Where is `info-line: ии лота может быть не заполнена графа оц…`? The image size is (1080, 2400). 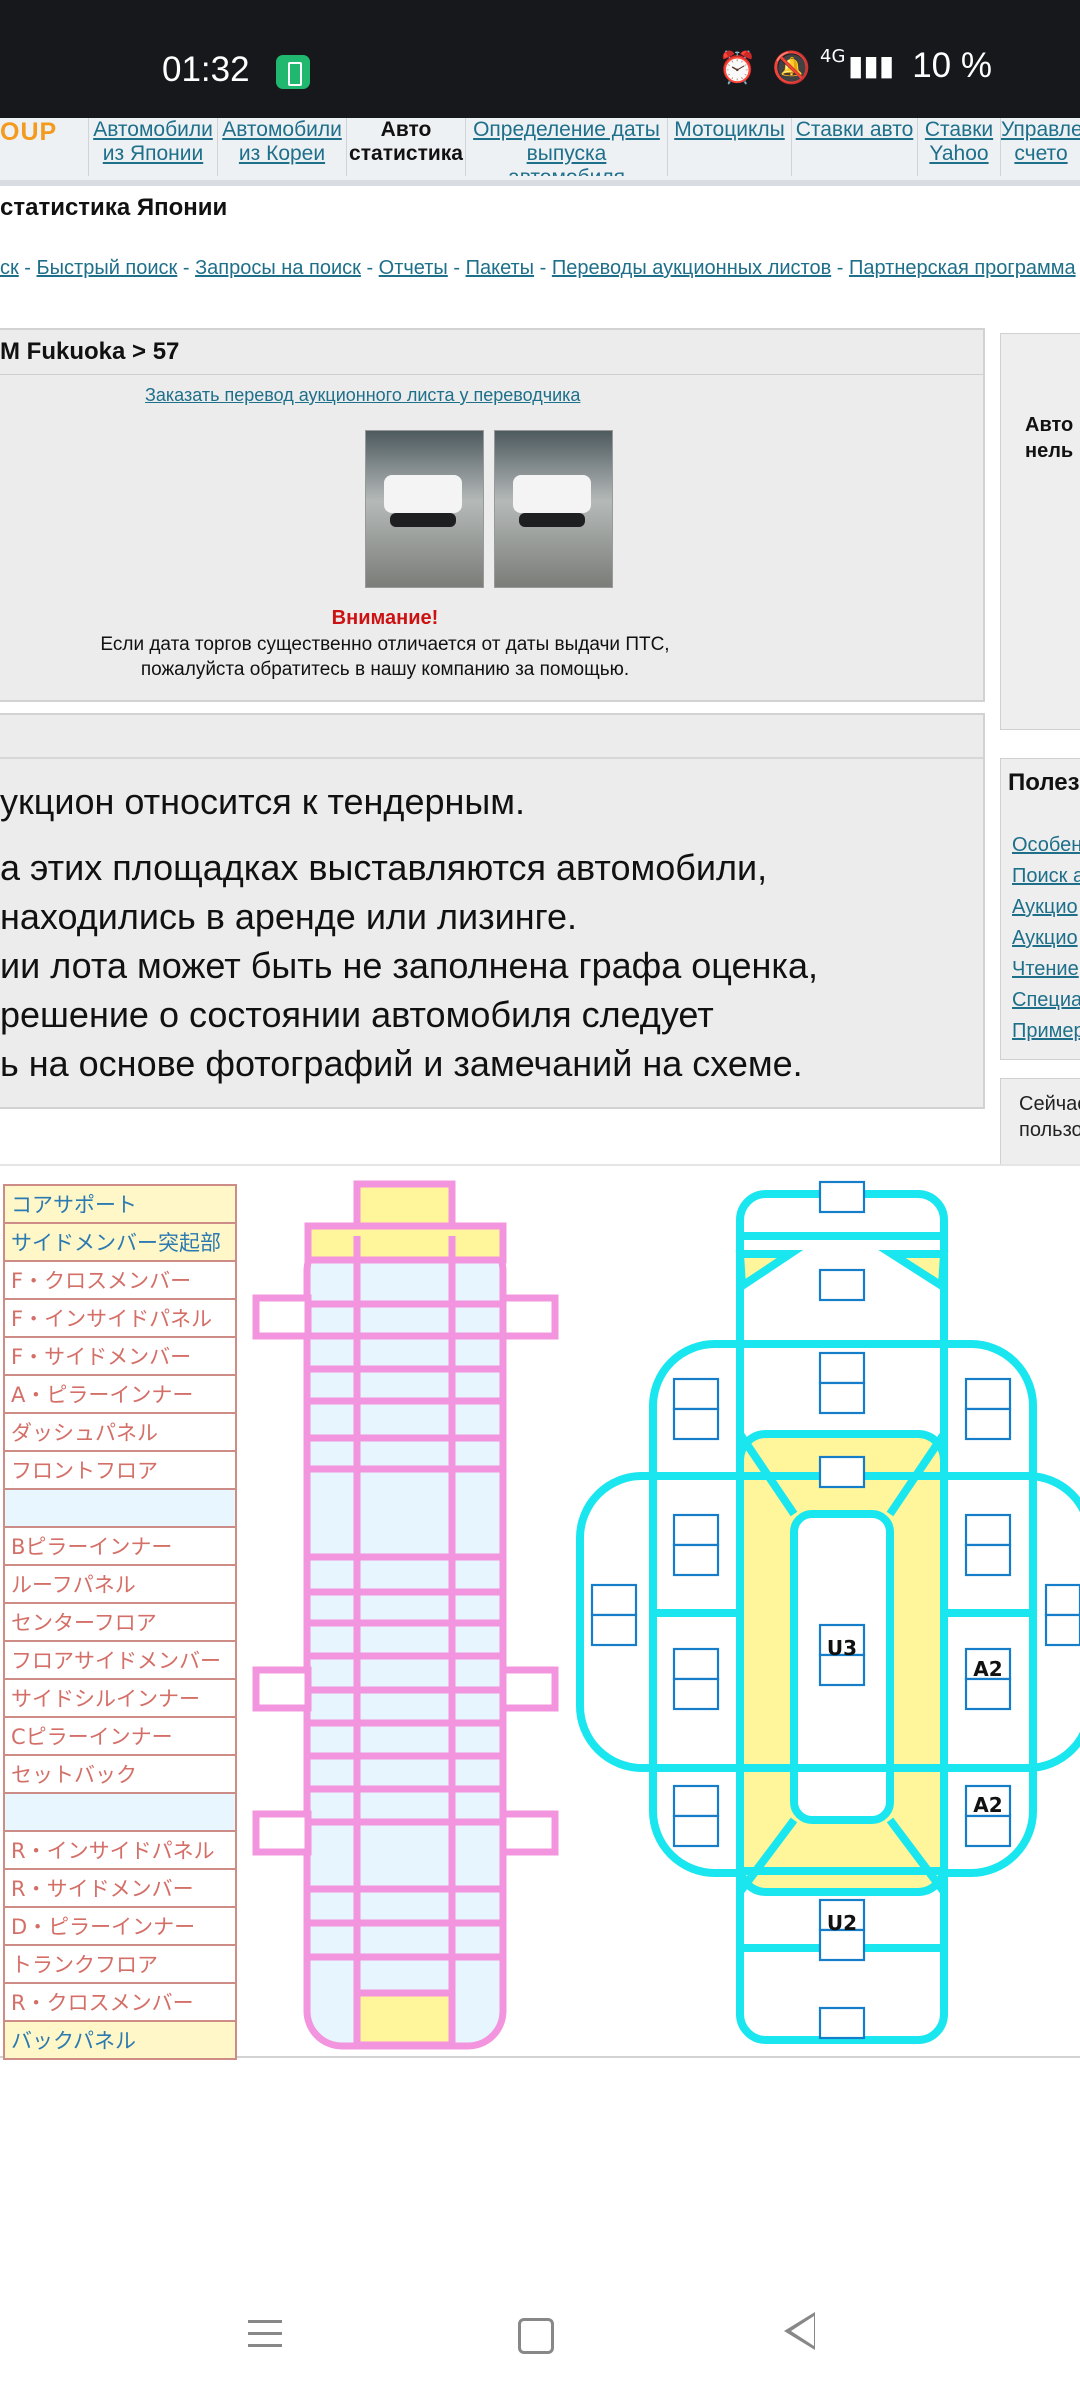 info-line: ии лота может быть не заполнена графа оц… is located at coordinates (409, 965).